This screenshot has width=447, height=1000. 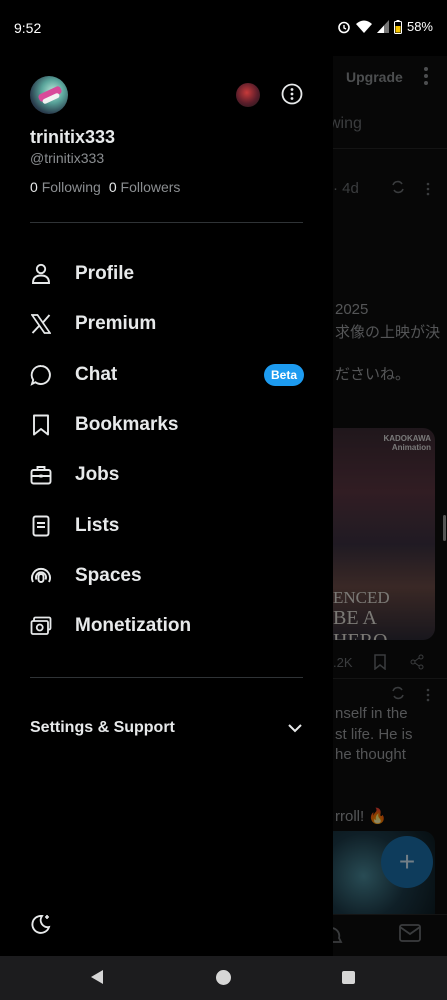 I want to click on post-divider, so click(x=390, y=678).